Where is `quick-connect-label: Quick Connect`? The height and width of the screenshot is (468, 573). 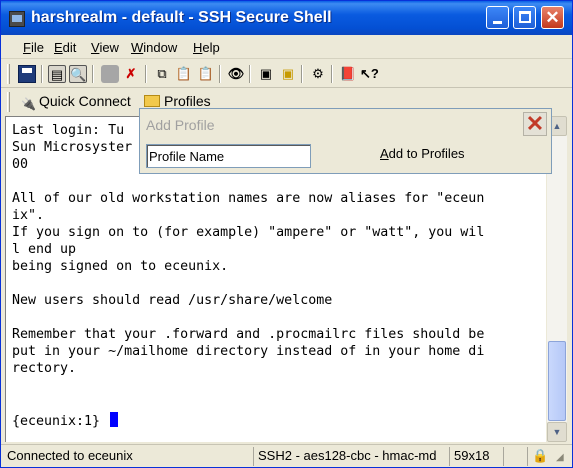
quick-connect-label: Quick Connect is located at coordinates (85, 101).